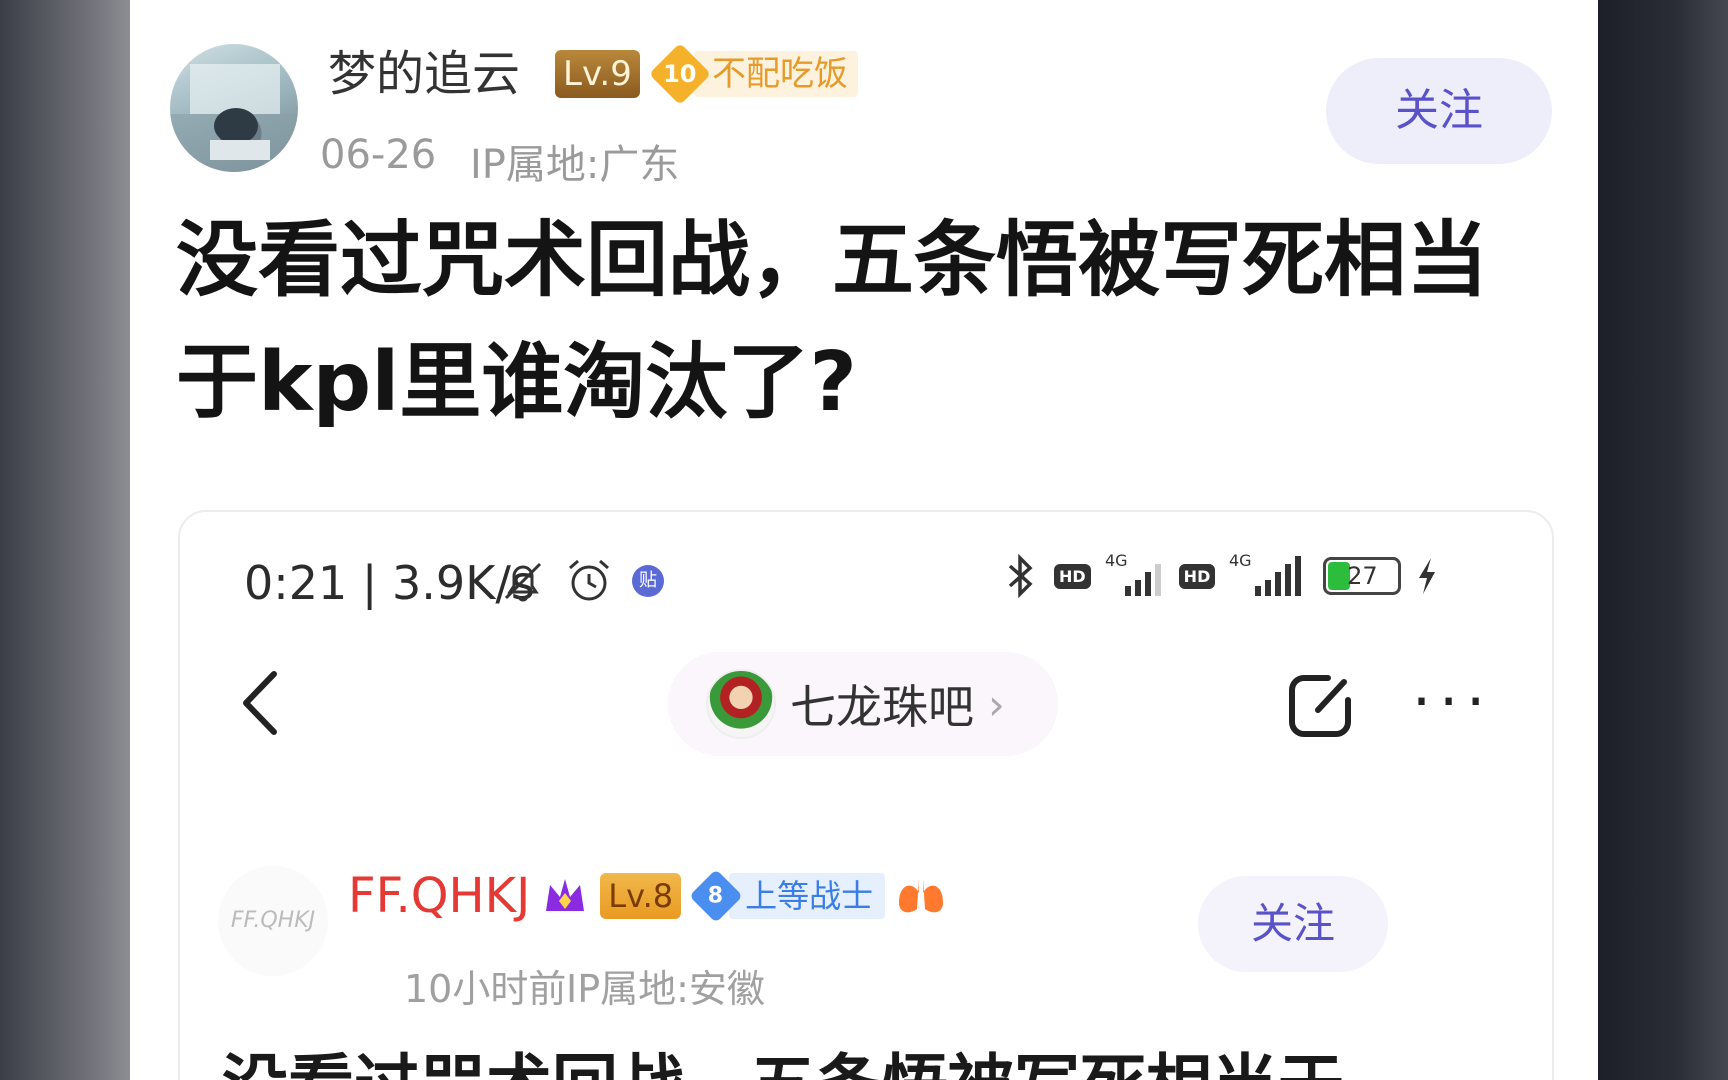 The image size is (1728, 1080). I want to click on forum-link: 七龙珠吧 ›, so click(863, 704).